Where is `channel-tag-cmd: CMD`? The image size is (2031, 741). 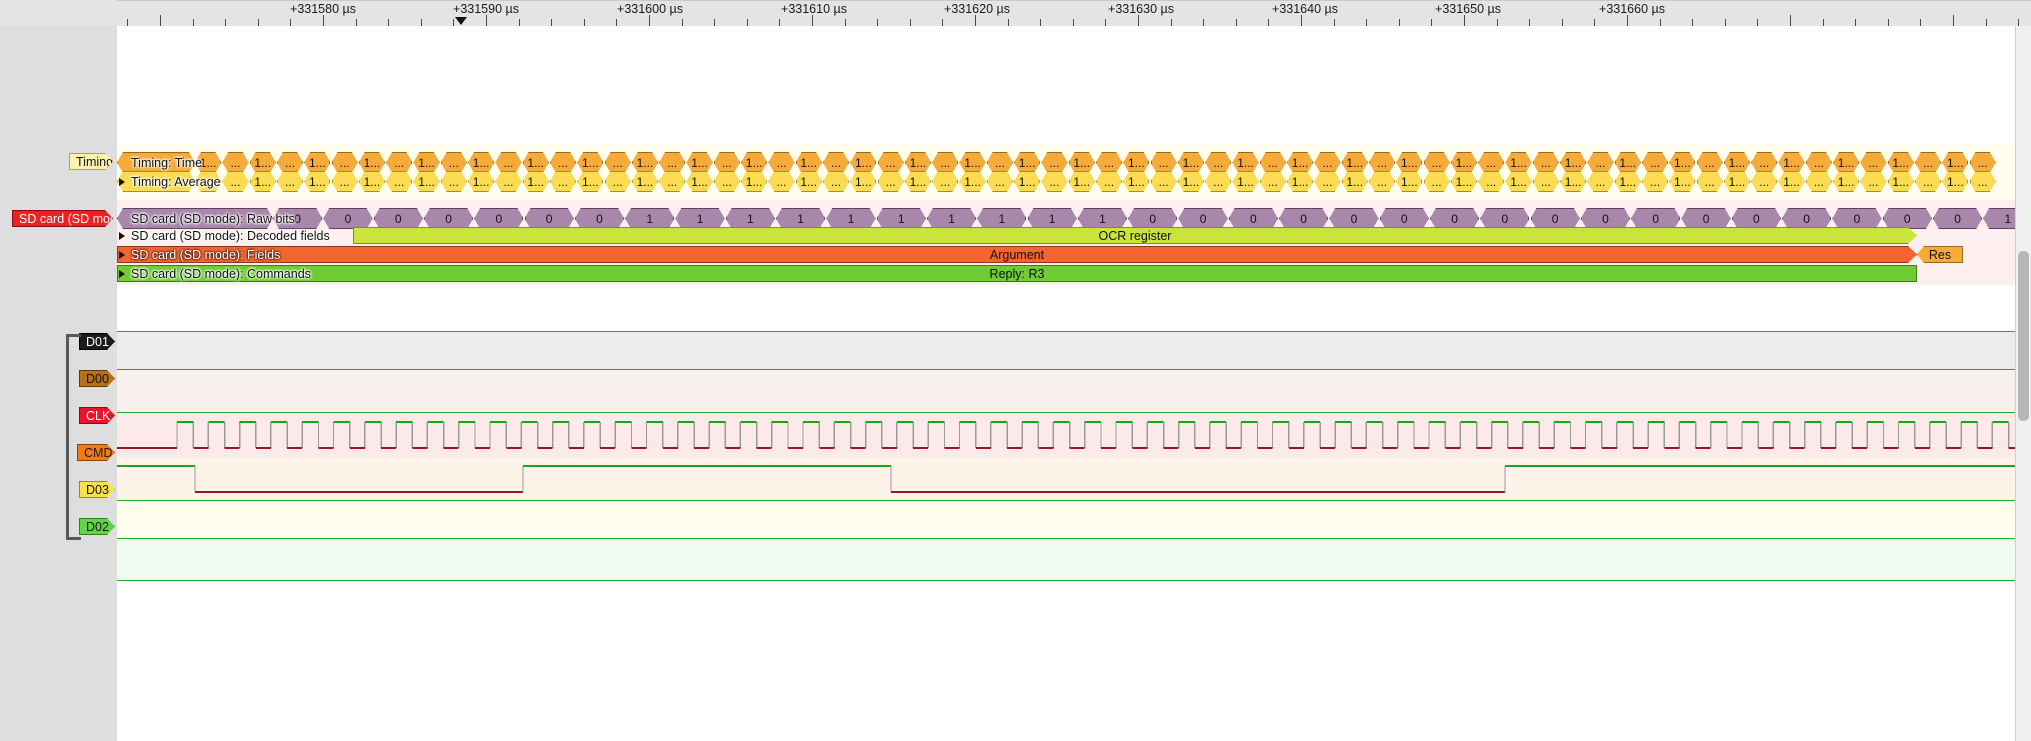 channel-tag-cmd: CMD is located at coordinates (96, 452).